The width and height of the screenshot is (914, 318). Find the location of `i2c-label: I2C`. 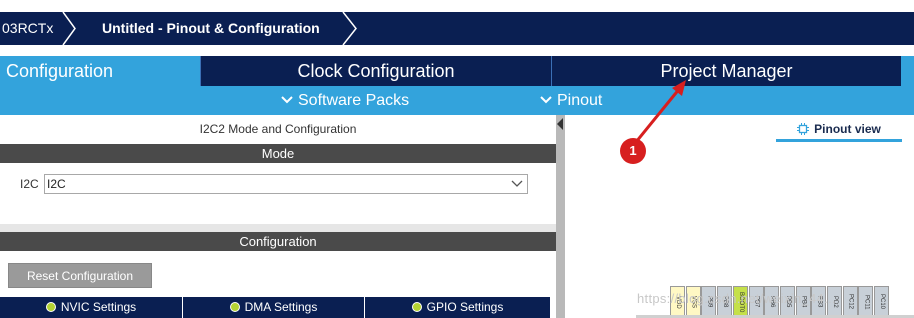

i2c-label: I2C is located at coordinates (29, 184).